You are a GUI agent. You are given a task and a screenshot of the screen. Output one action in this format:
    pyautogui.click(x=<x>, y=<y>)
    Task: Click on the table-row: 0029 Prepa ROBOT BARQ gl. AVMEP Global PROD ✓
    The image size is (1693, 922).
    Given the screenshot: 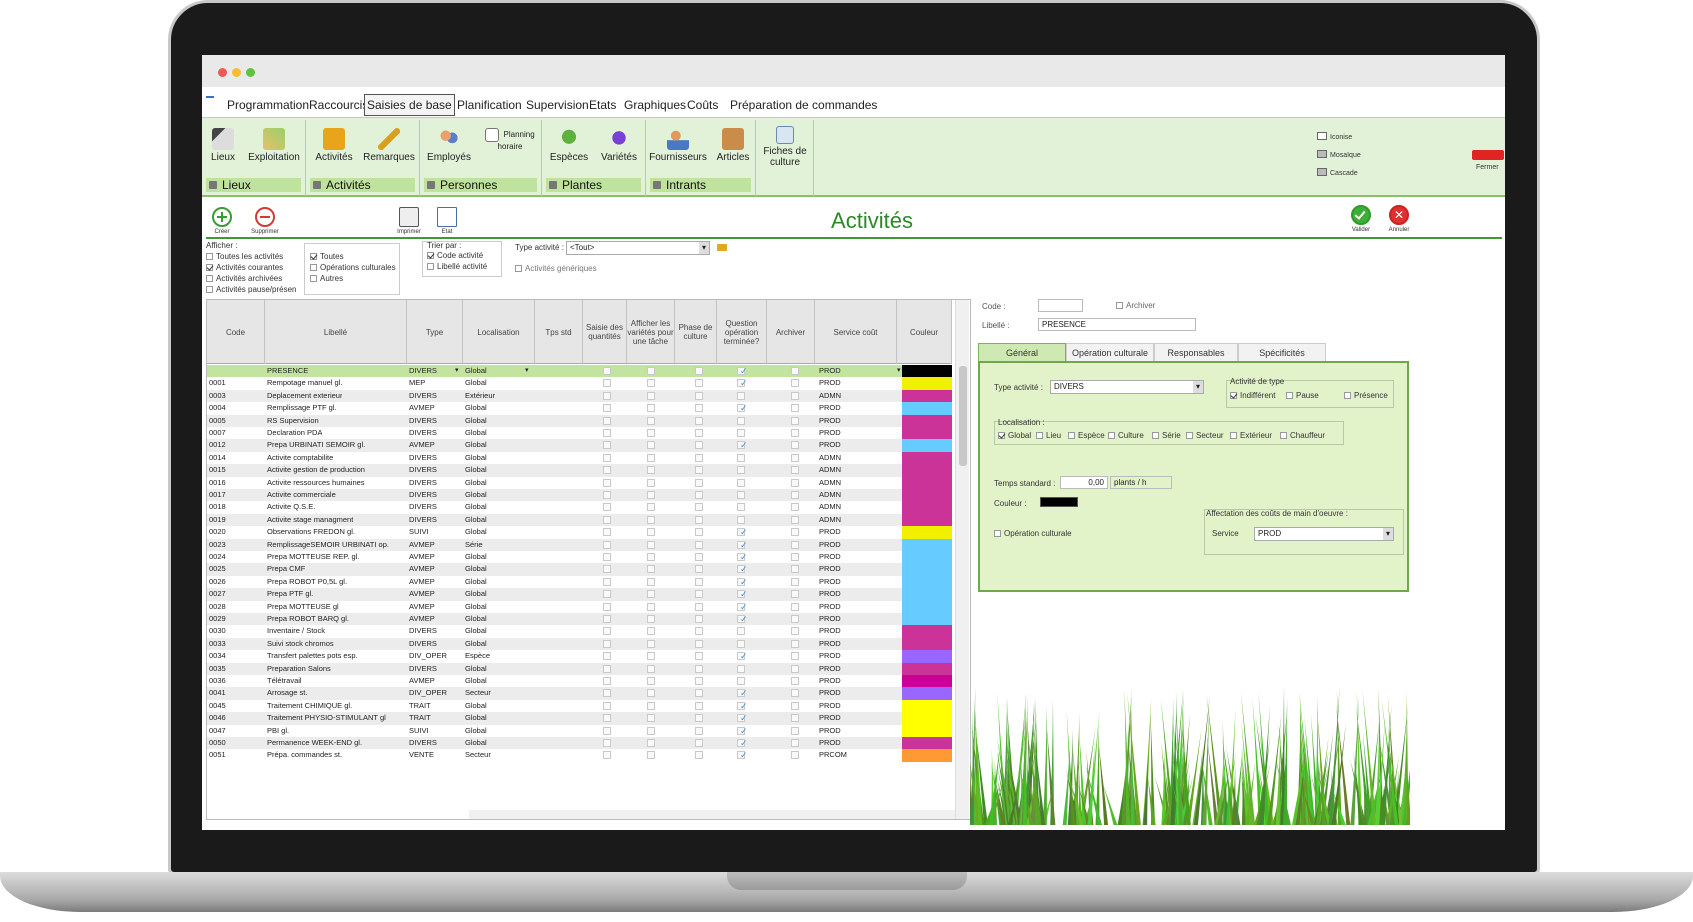 What is the action you would take?
    pyautogui.click(x=579, y=619)
    